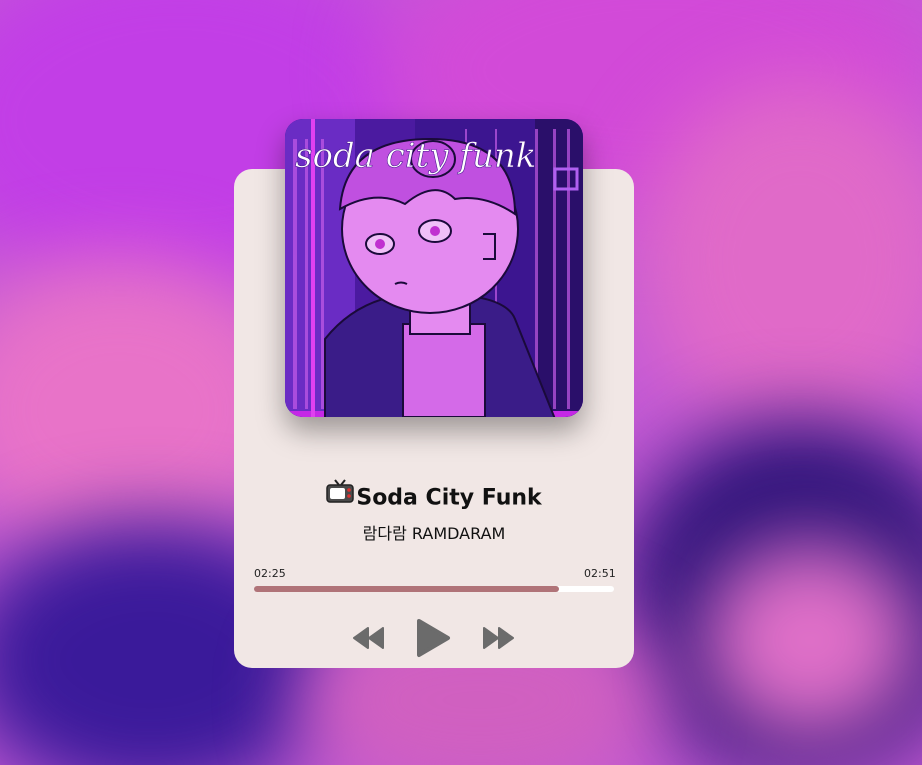 The image size is (922, 765). What do you see at coordinates (600, 573) in the screenshot?
I see `total-time: 02:51` at bounding box center [600, 573].